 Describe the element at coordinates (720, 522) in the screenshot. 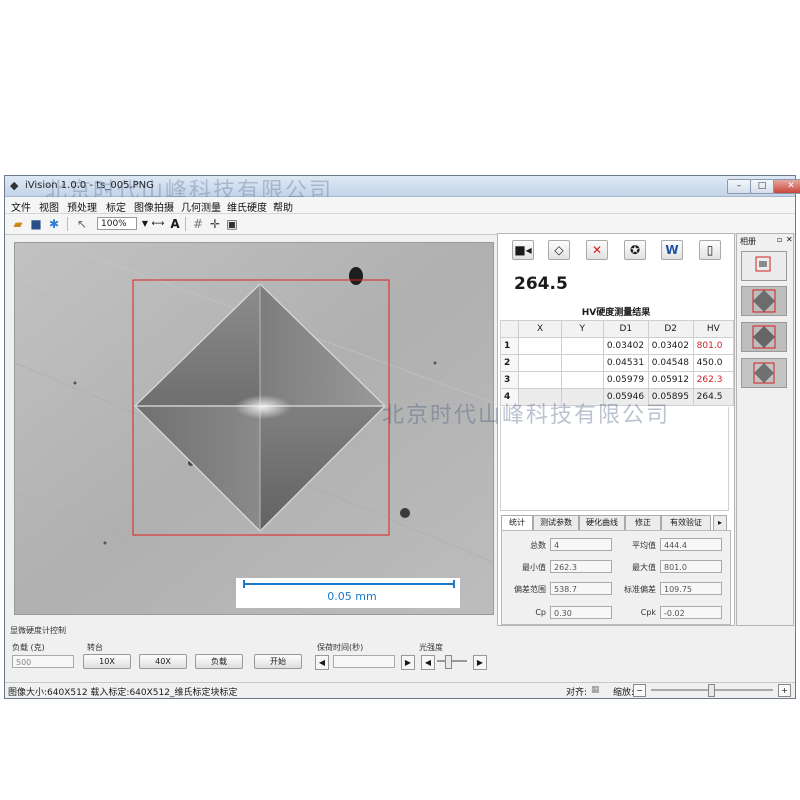

I see `tab-scroll-right-icon: ▸` at that location.